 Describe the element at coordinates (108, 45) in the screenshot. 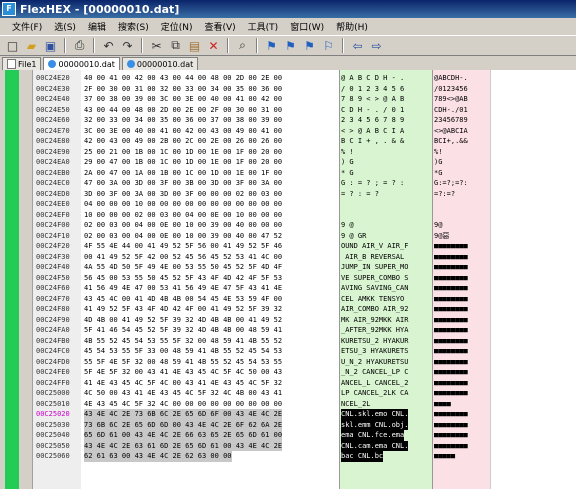

I see `undo-icon: ↶` at that location.